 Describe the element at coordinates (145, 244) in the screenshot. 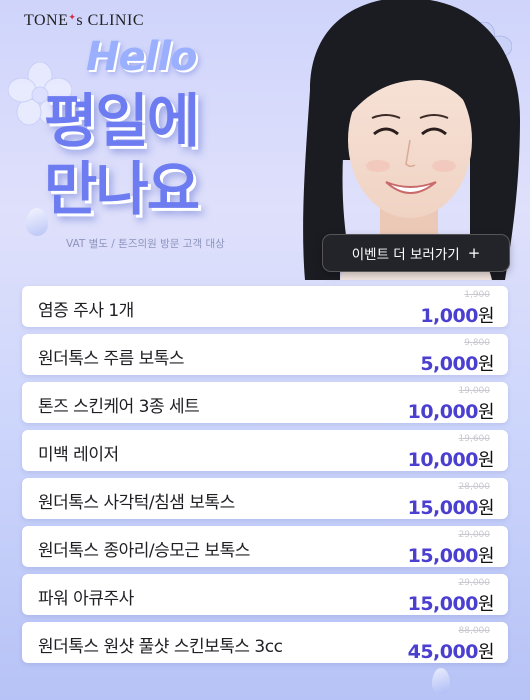

I see `notice-text: VAT 별도 / 톤즈의원 방문 고객 대상` at that location.